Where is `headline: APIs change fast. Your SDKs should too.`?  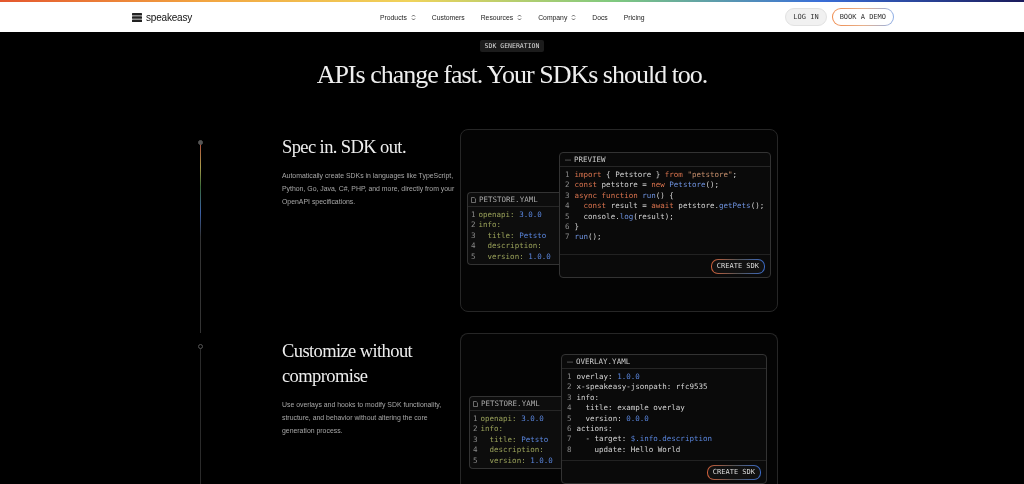 headline: APIs change fast. Your SDKs should too. is located at coordinates (512, 75).